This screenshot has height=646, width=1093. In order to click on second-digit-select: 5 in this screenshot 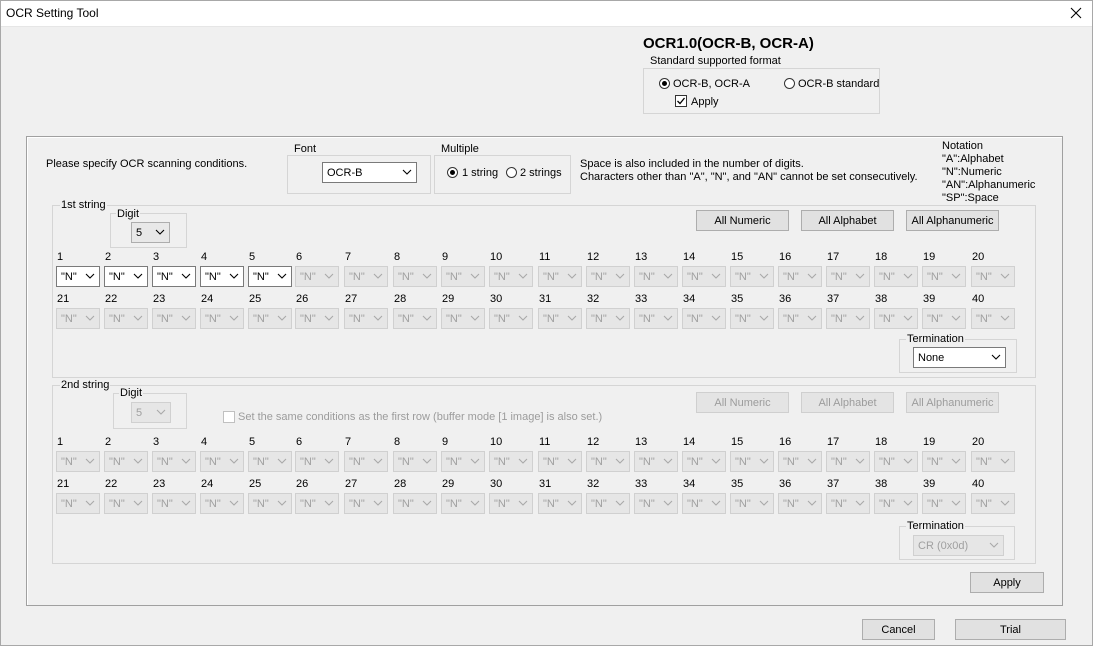, I will do `click(151, 412)`.